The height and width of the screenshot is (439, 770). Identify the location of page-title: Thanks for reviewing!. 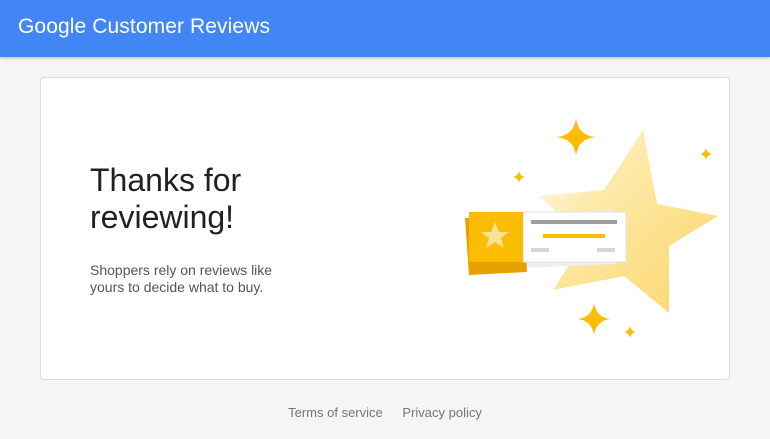
(166, 198).